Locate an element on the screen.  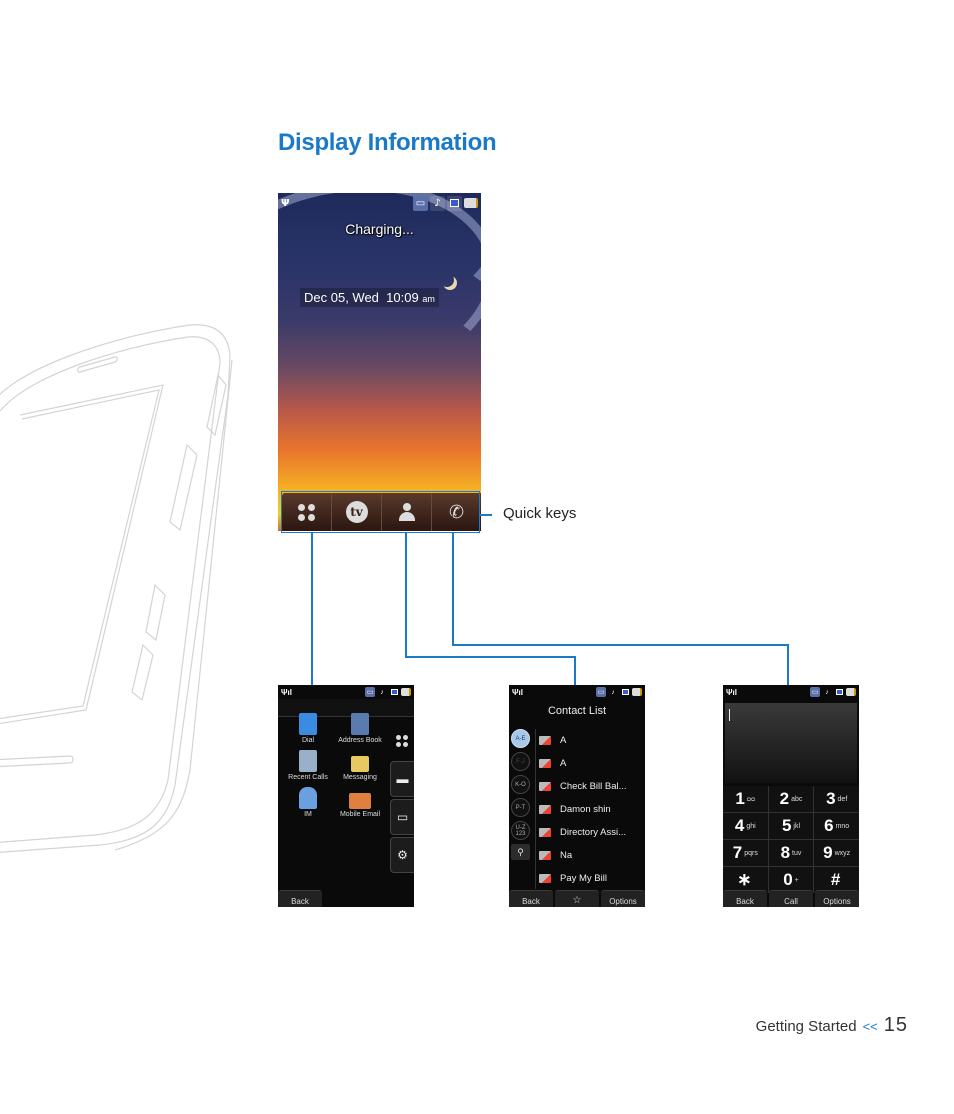
search-icon: ⚲ is located at coordinates (520, 851).